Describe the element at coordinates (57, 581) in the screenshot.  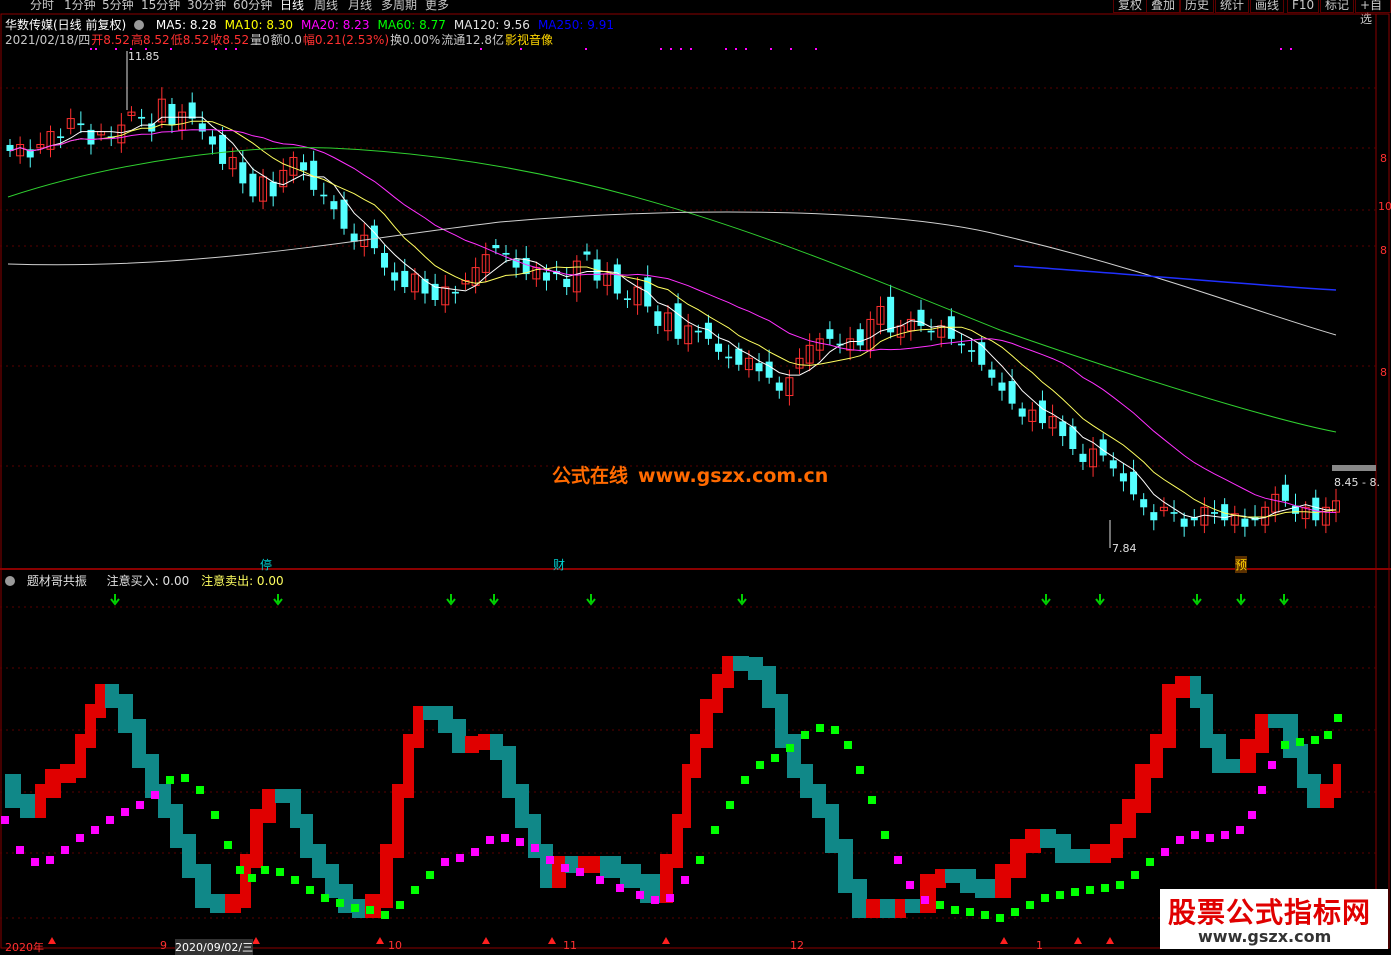
I see `indicator-name: 题材哥共振` at that location.